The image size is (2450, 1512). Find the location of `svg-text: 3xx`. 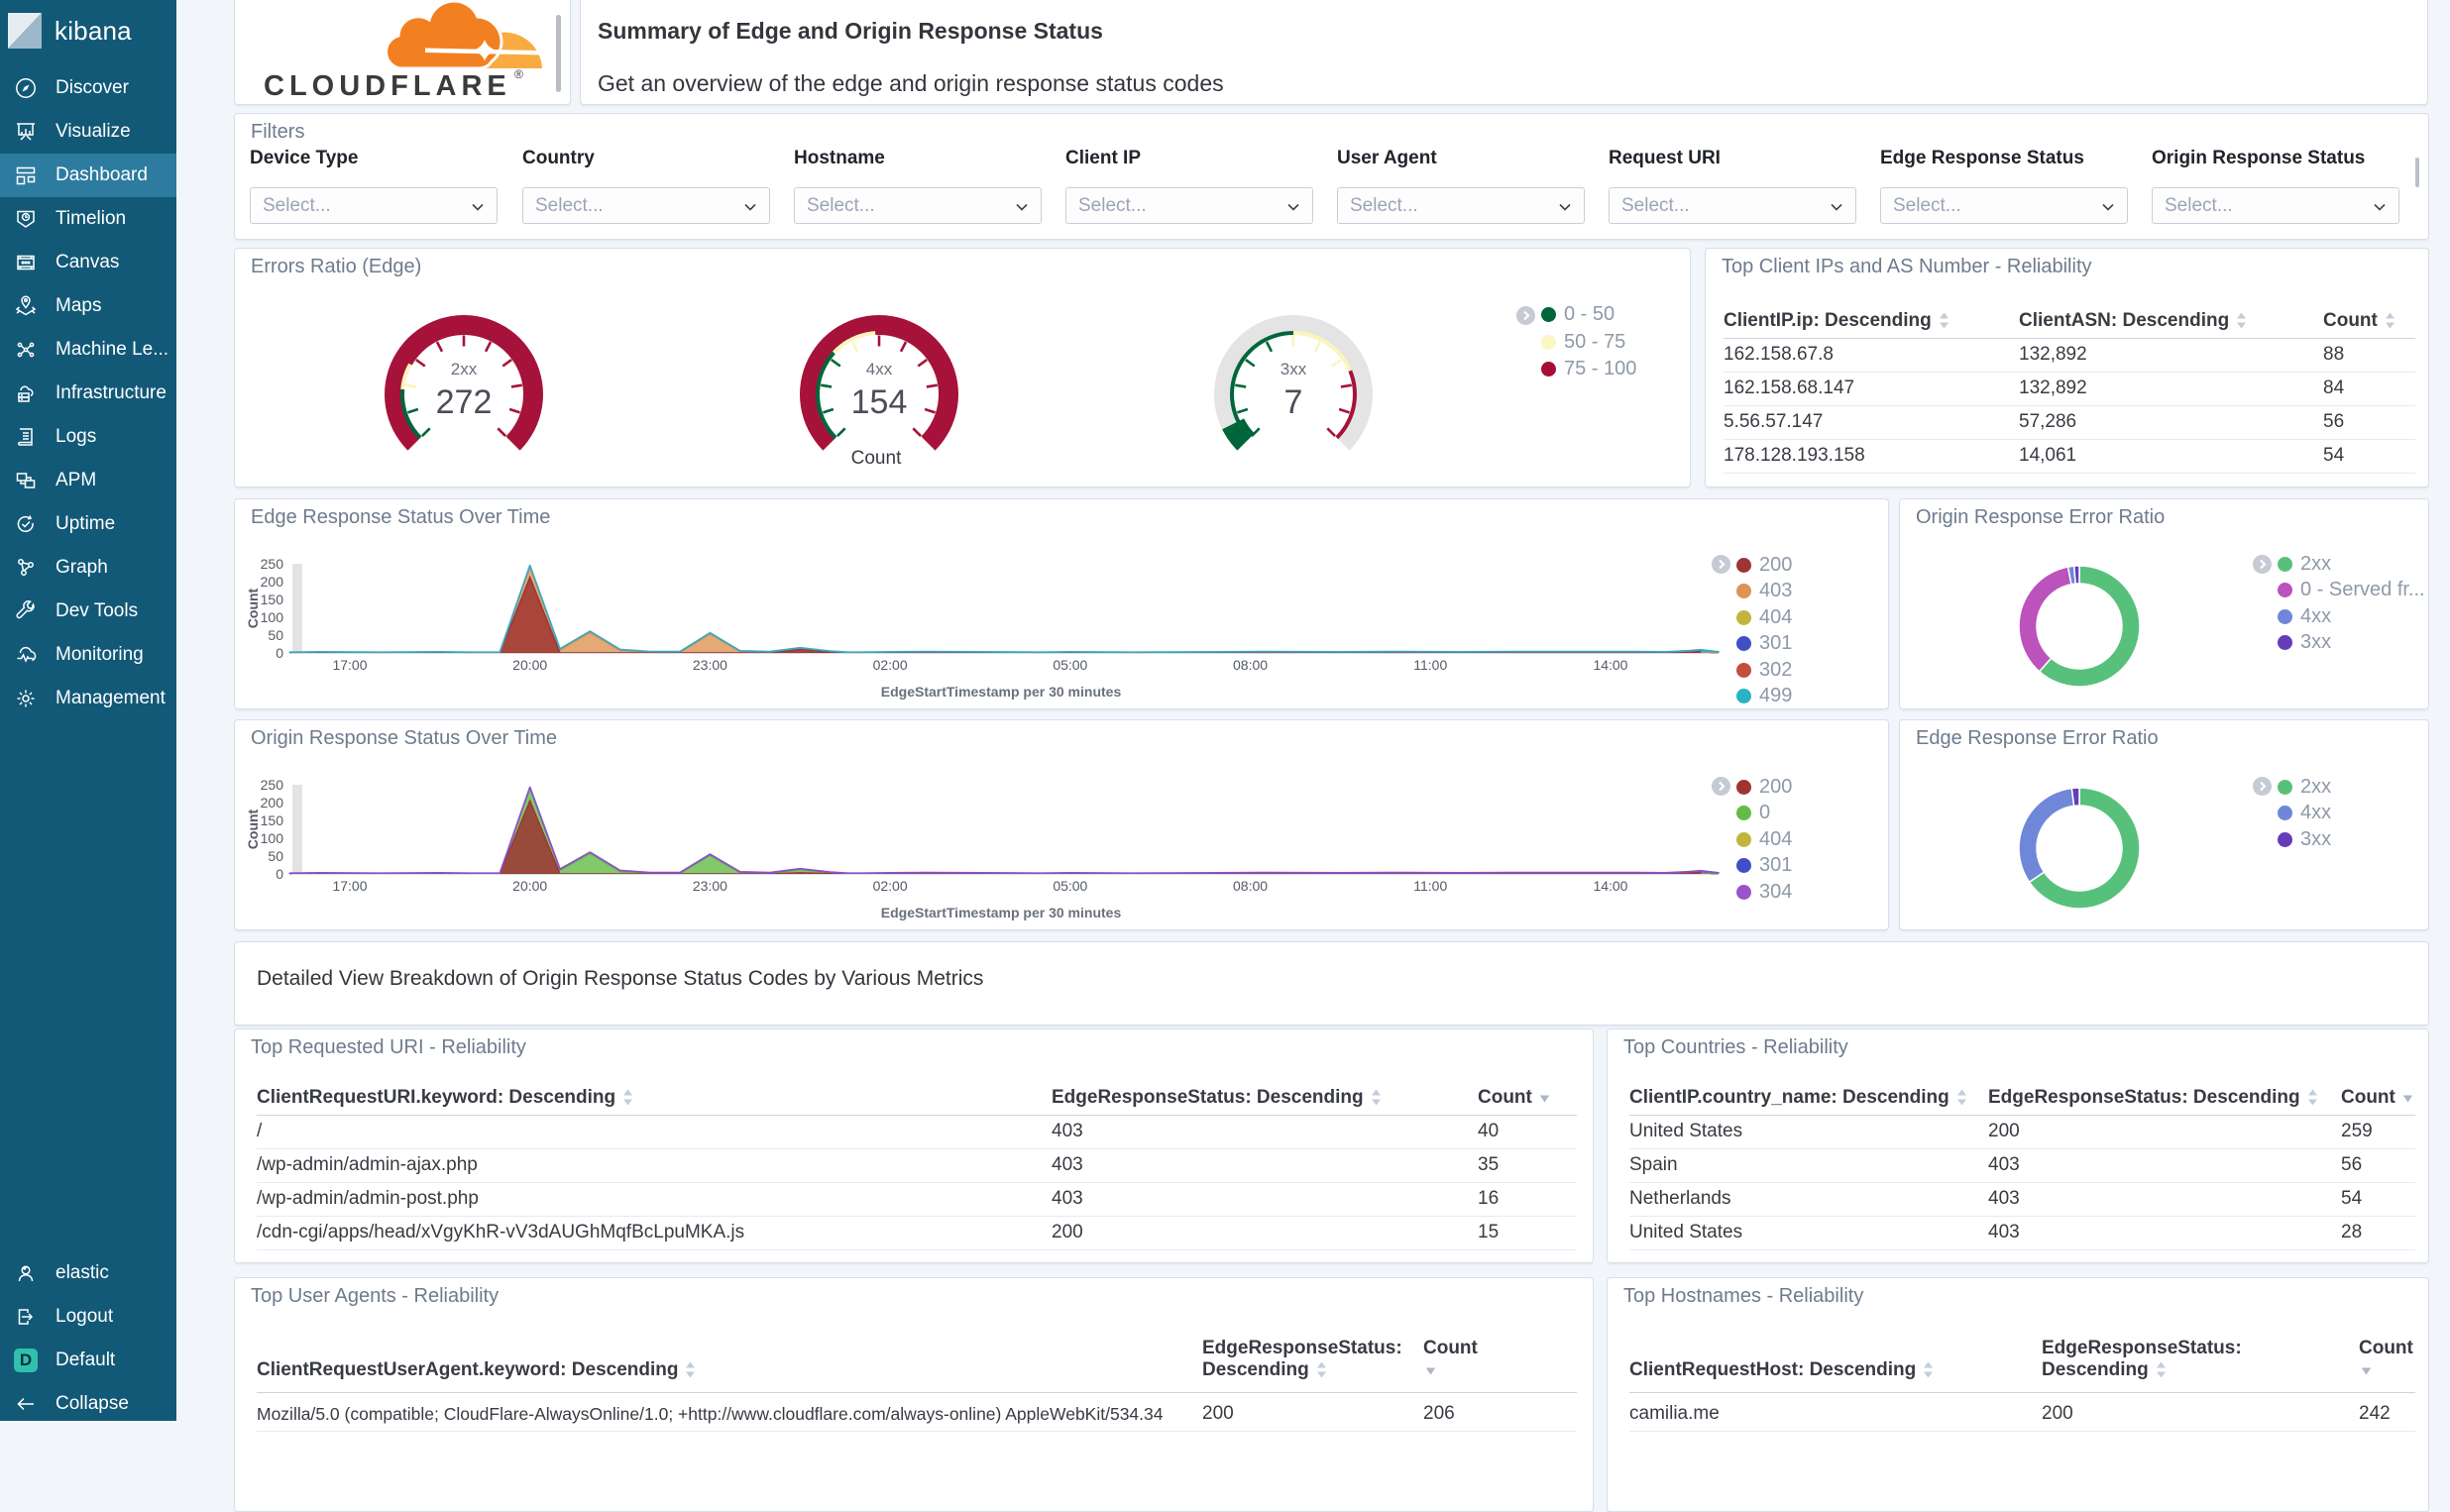

svg-text: 3xx is located at coordinates (1294, 369).